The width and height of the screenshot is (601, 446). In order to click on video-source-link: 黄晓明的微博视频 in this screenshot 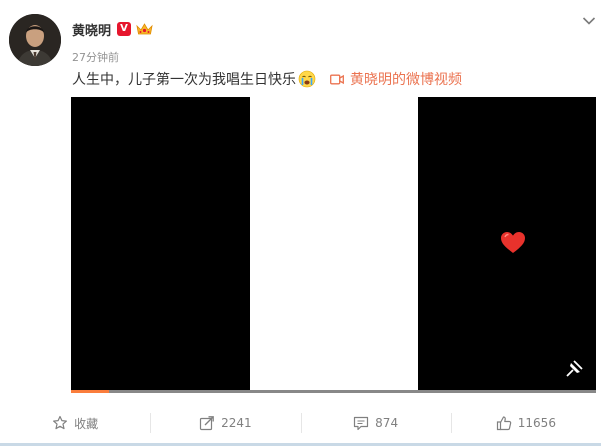, I will do `click(396, 79)`.